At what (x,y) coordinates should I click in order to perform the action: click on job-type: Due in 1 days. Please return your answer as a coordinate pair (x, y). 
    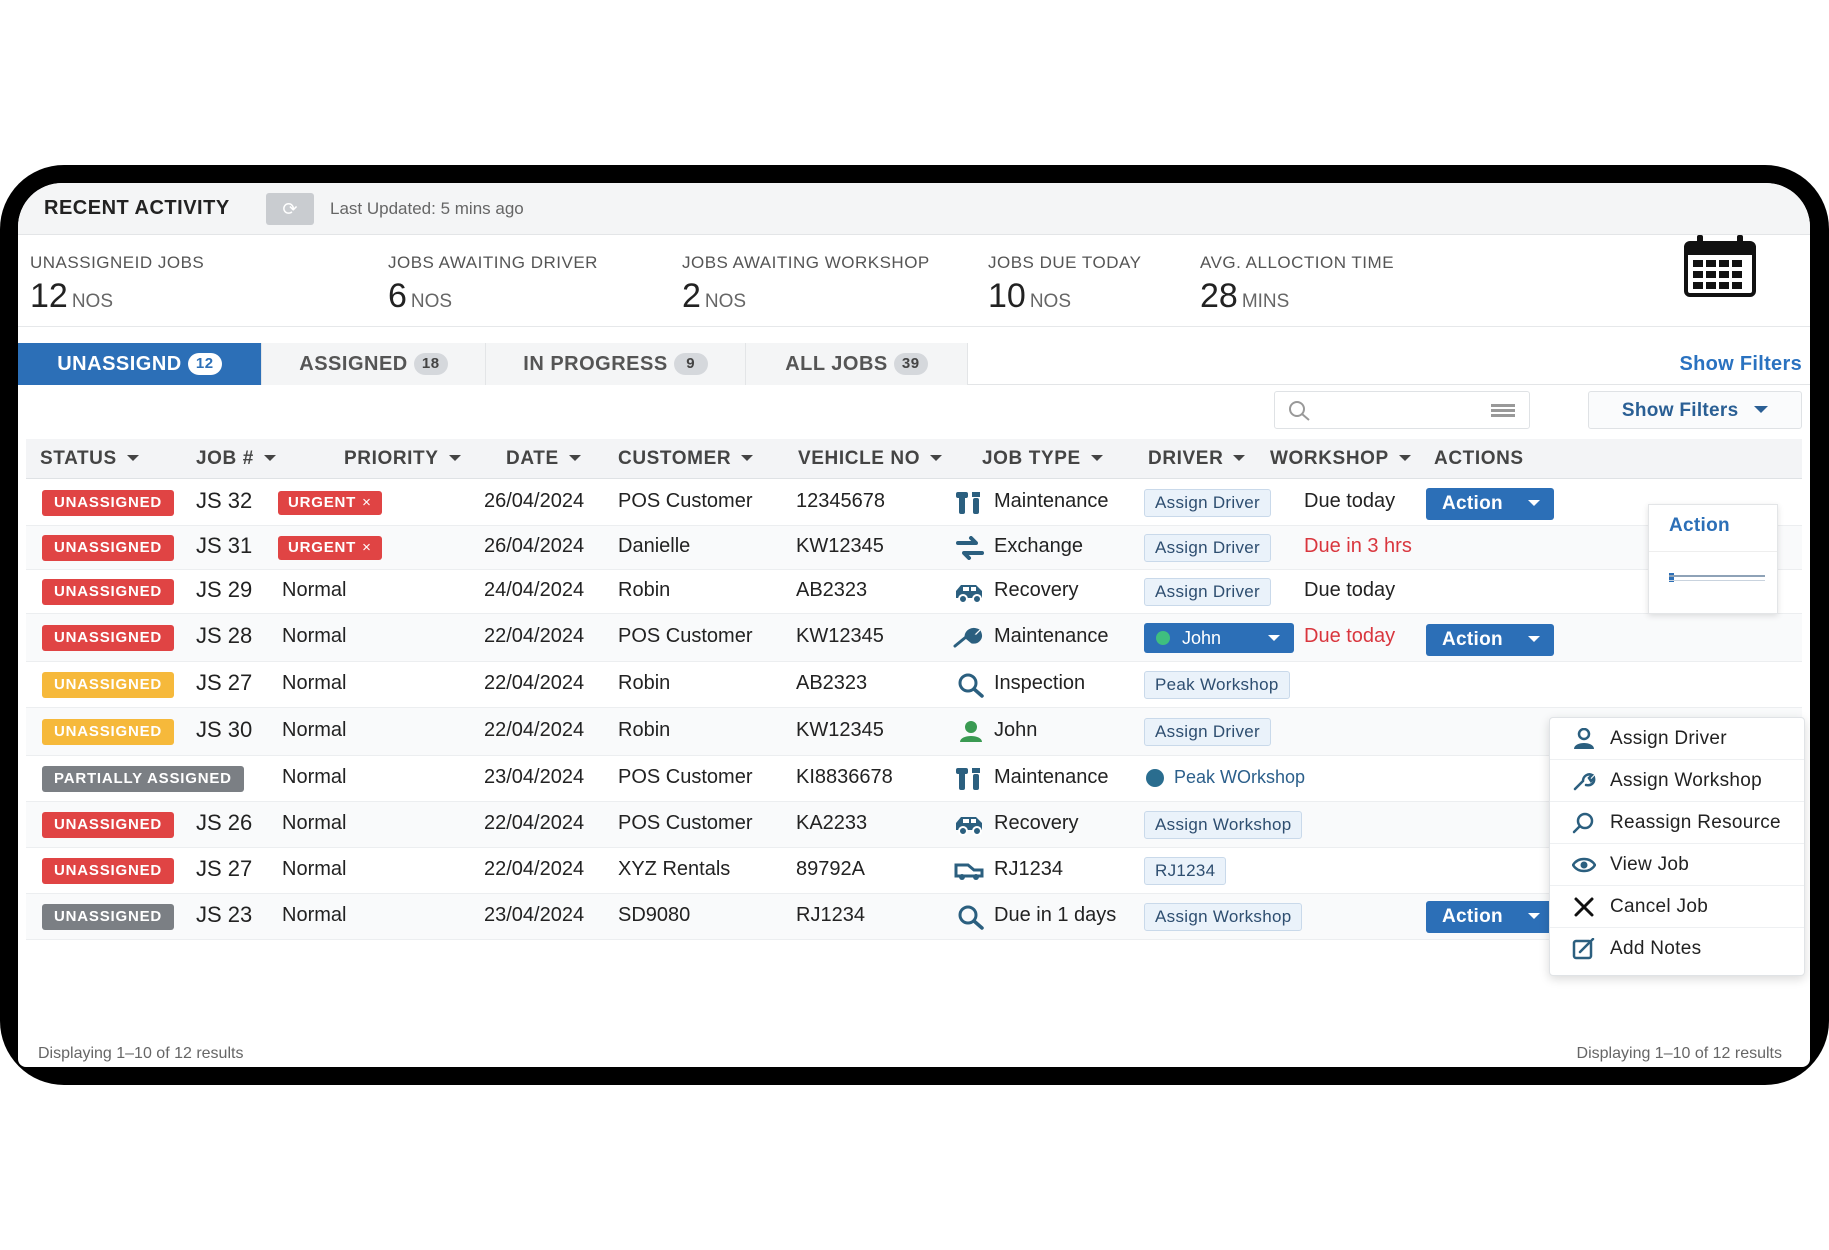
    Looking at the image, I should click on (1055, 915).